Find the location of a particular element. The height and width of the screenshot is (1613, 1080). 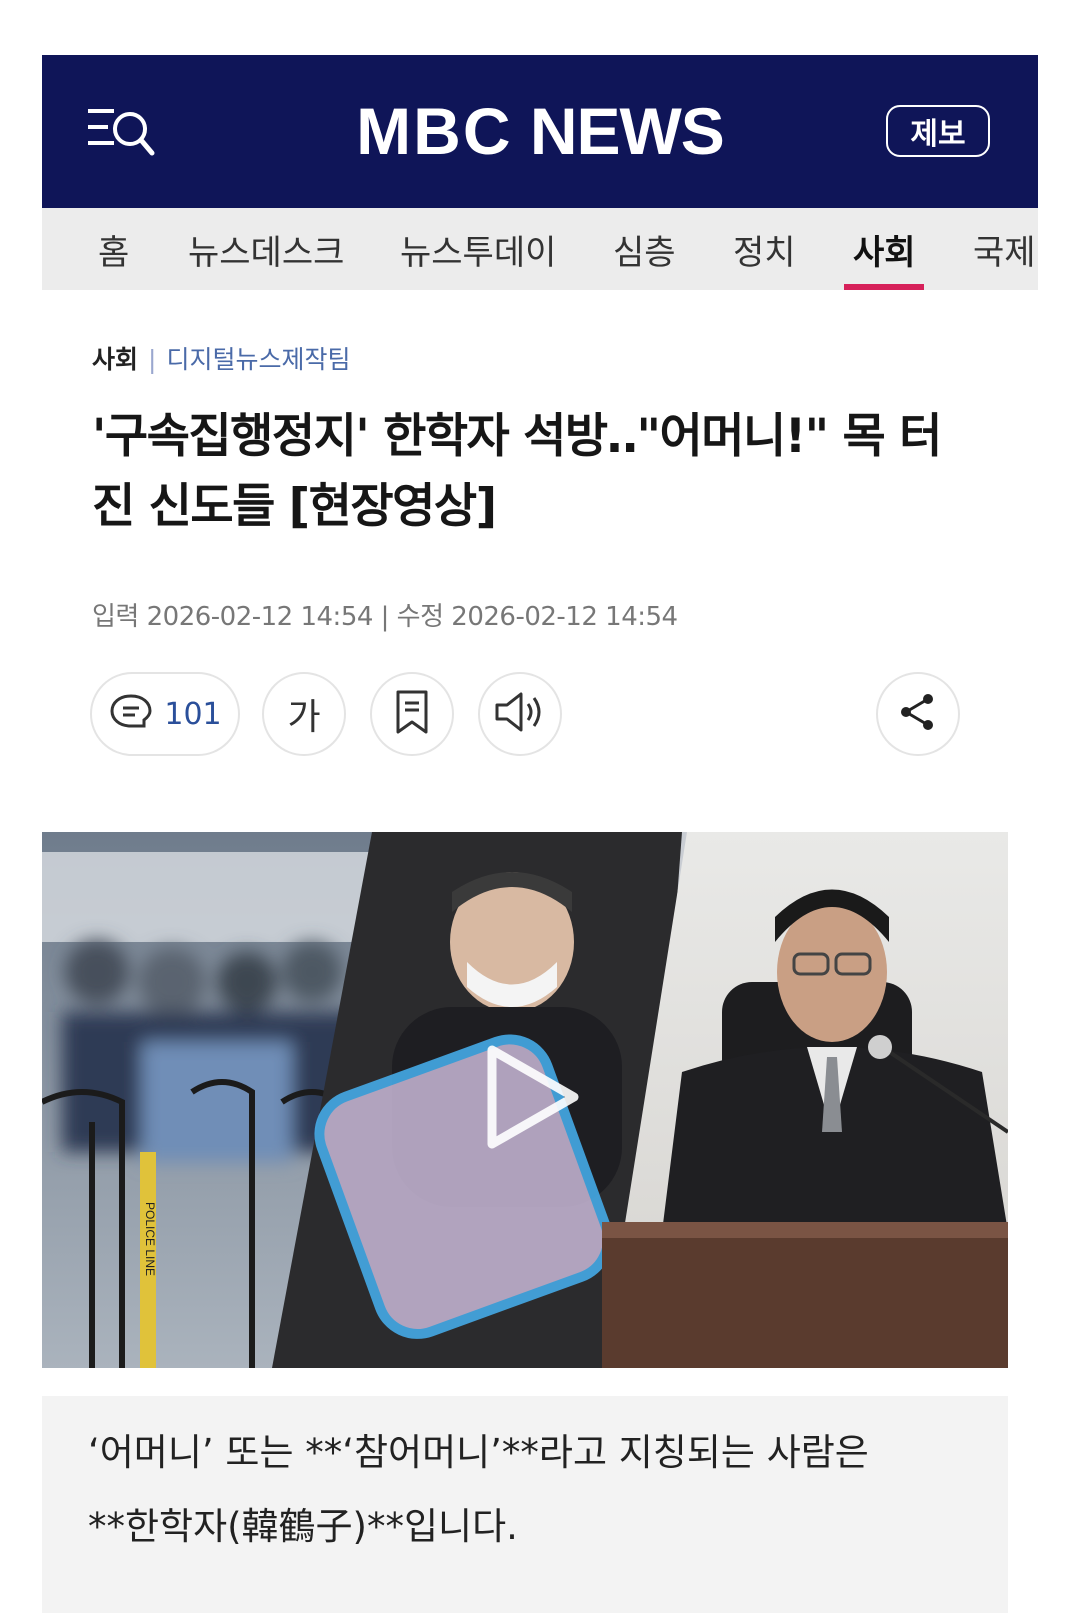

audio-button is located at coordinates (520, 714).